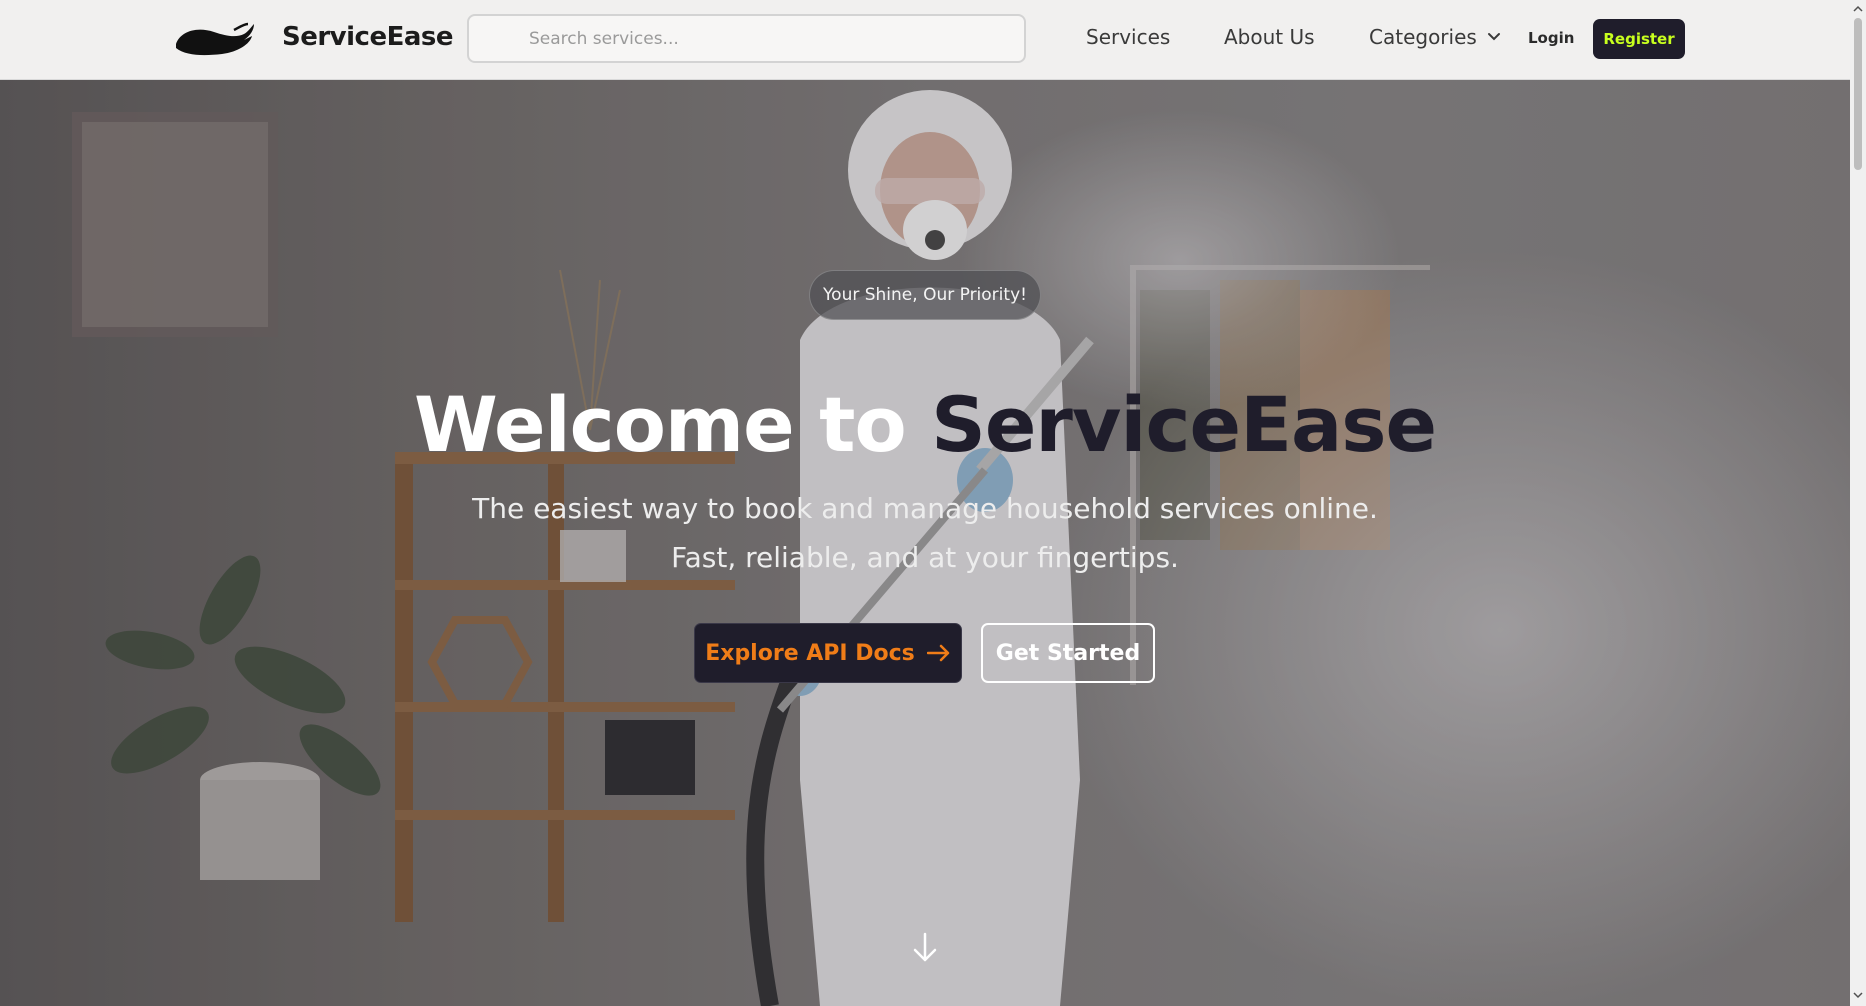 Image resolution: width=1866 pixels, height=1006 pixels. Describe the element at coordinates (1639, 39) in the screenshot. I see `register-button: Register` at that location.